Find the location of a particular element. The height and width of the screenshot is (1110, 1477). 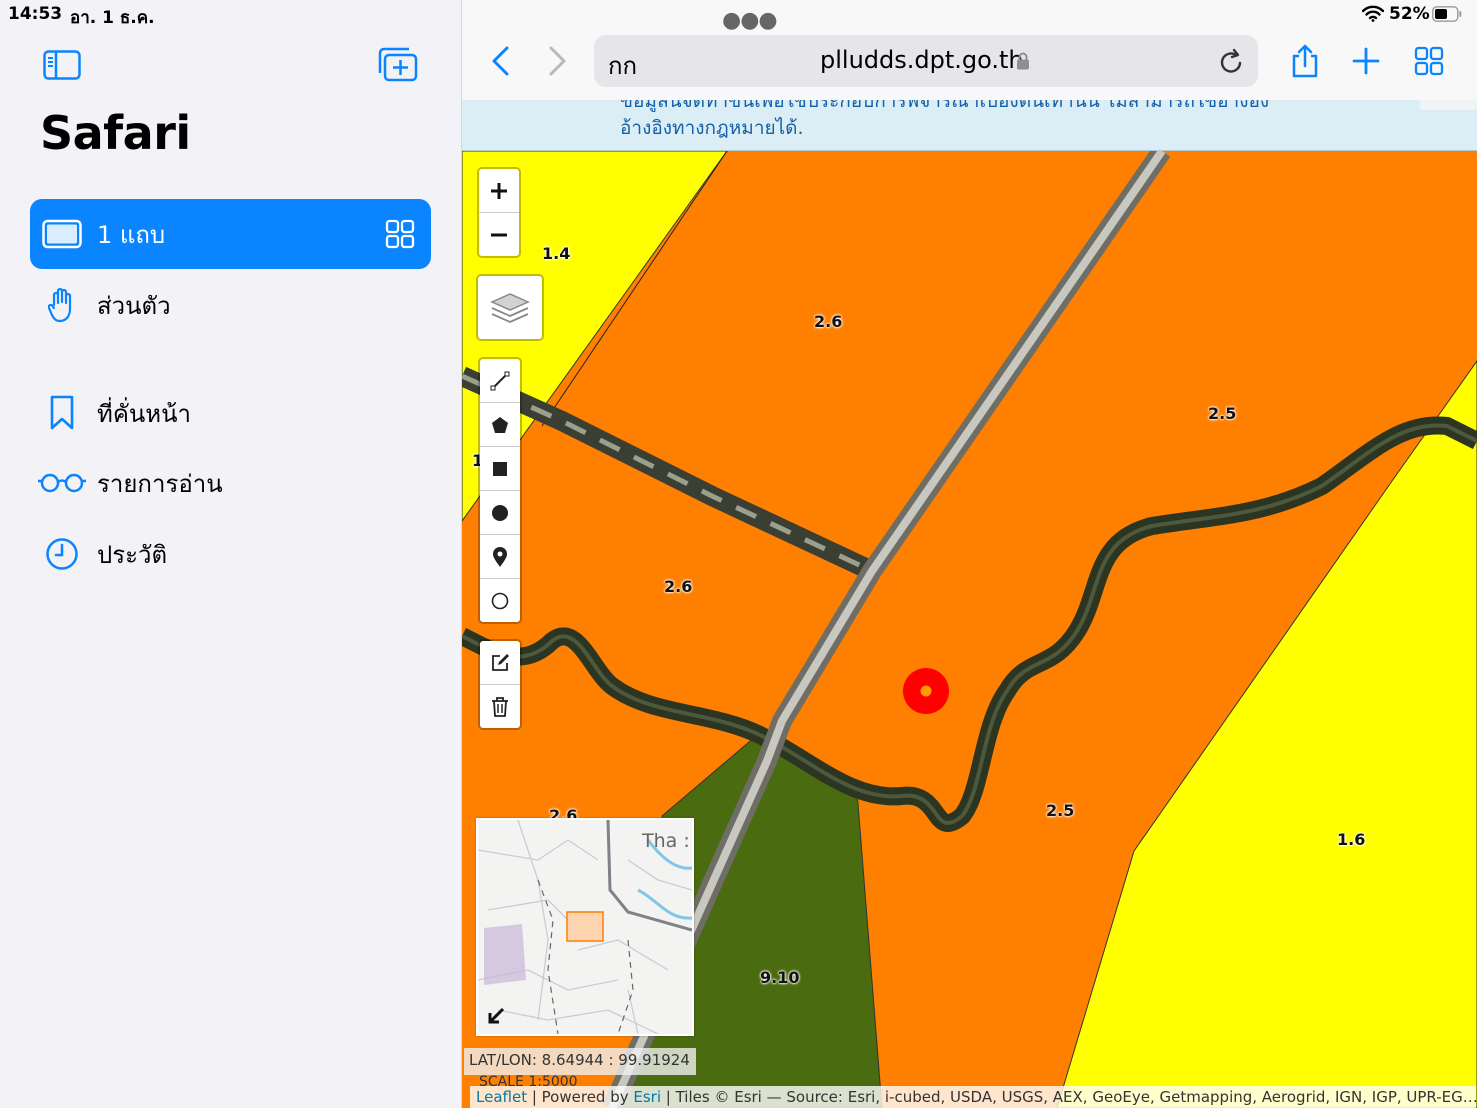

draw-circle-button is located at coordinates (500, 513).